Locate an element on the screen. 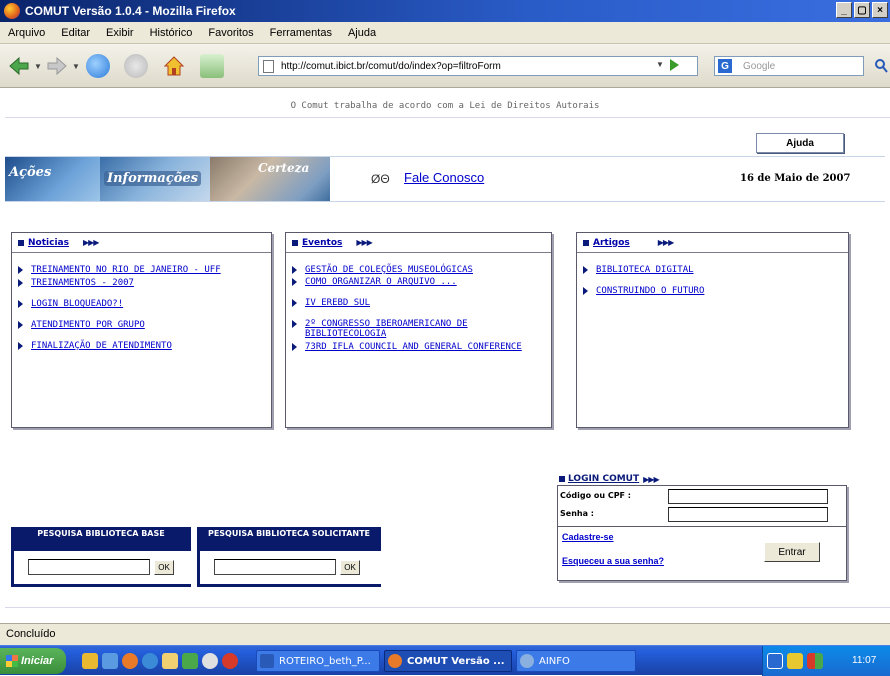 This screenshot has height=676, width=890. tray-icon is located at coordinates (795, 661).